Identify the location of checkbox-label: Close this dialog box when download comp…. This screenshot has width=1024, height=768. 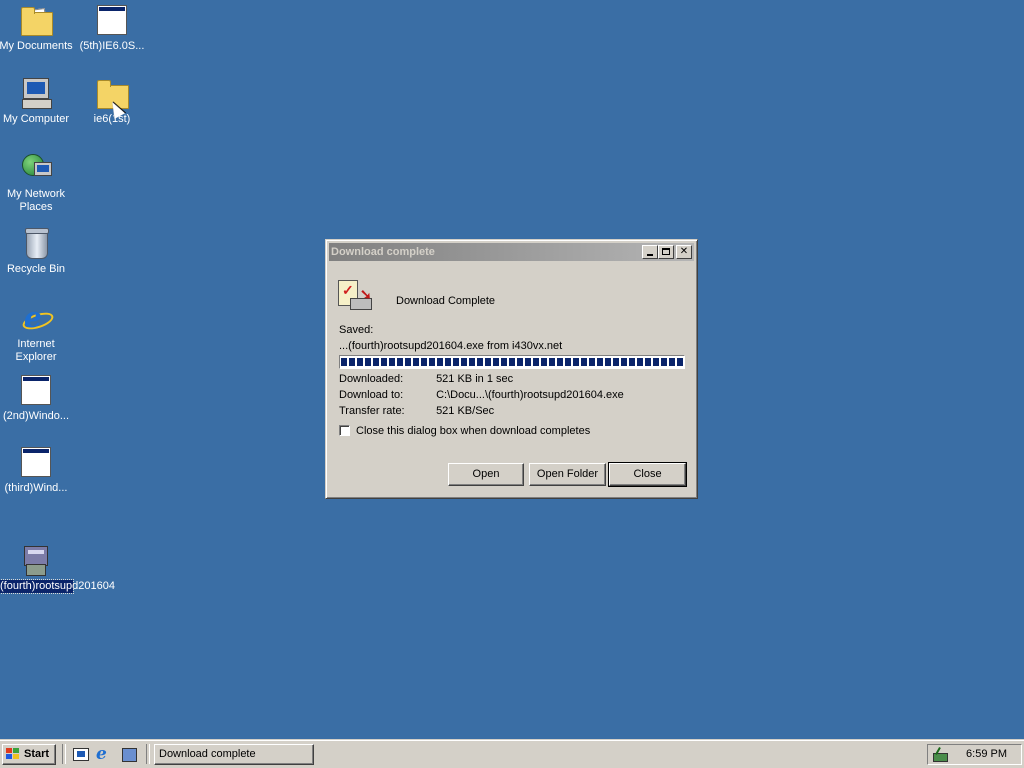
(473, 431).